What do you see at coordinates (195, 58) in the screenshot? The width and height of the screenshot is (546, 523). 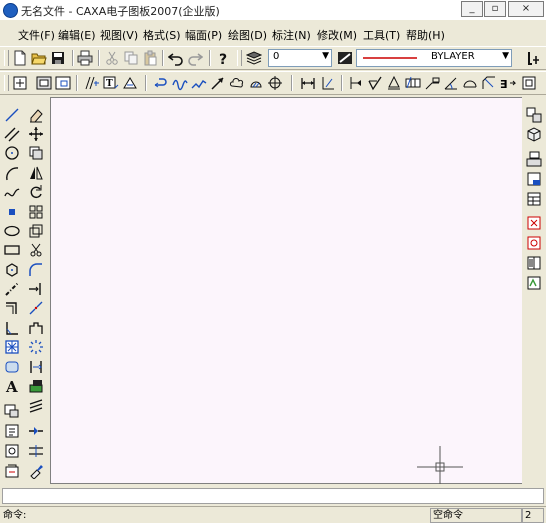 I see `redo-icon` at bounding box center [195, 58].